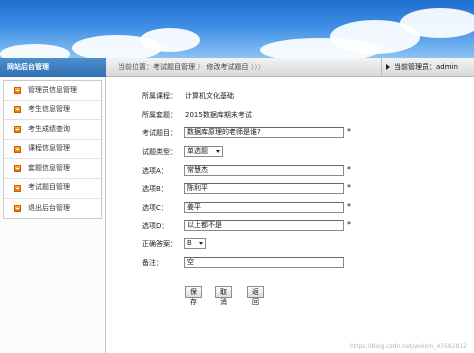 The height and width of the screenshot is (353, 474). I want to click on question-input: 数据库原理的老师是谁?, so click(264, 132).